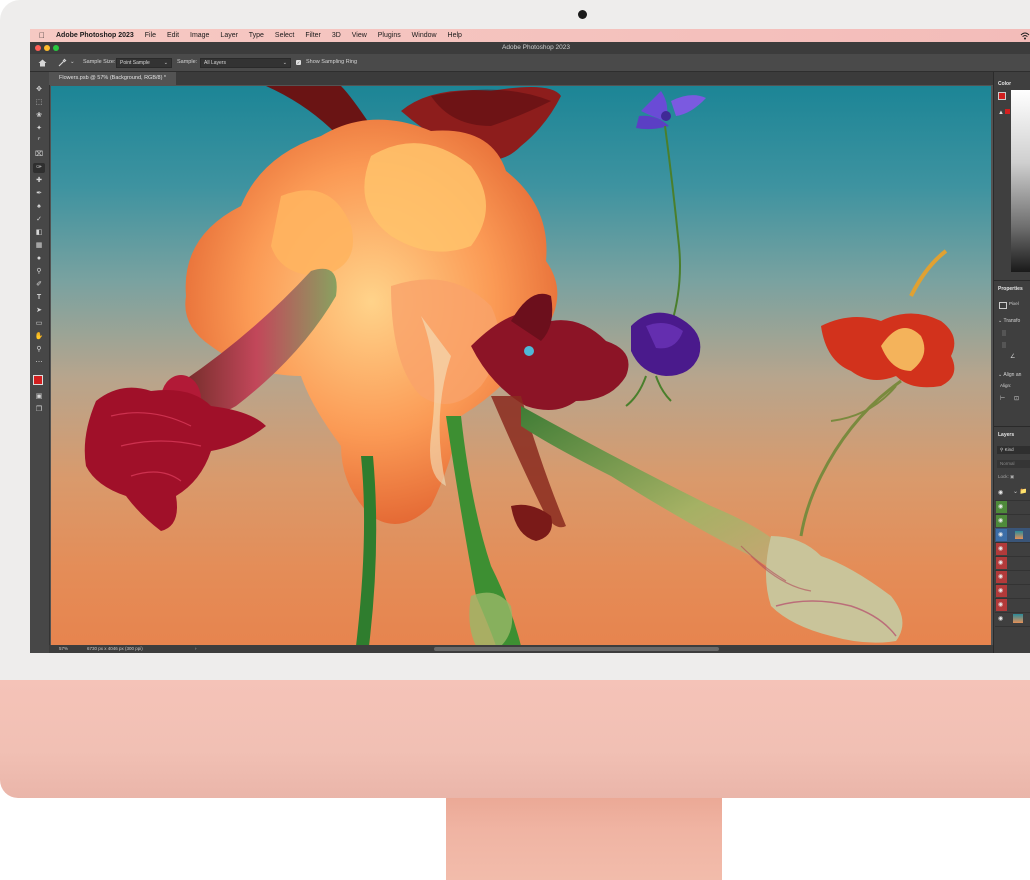 This screenshot has width=1030, height=880. What do you see at coordinates (1004, 345) in the screenshot?
I see `transform-h-field` at bounding box center [1004, 345].